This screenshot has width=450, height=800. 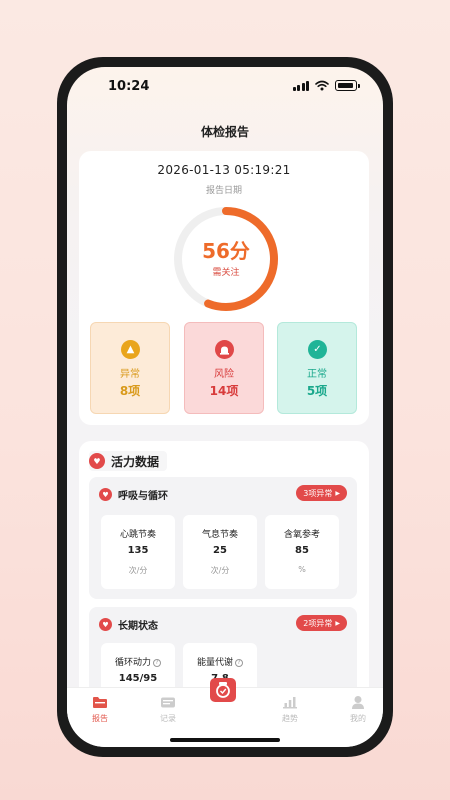 I want to click on tab-profile: 我的, so click(x=358, y=709).